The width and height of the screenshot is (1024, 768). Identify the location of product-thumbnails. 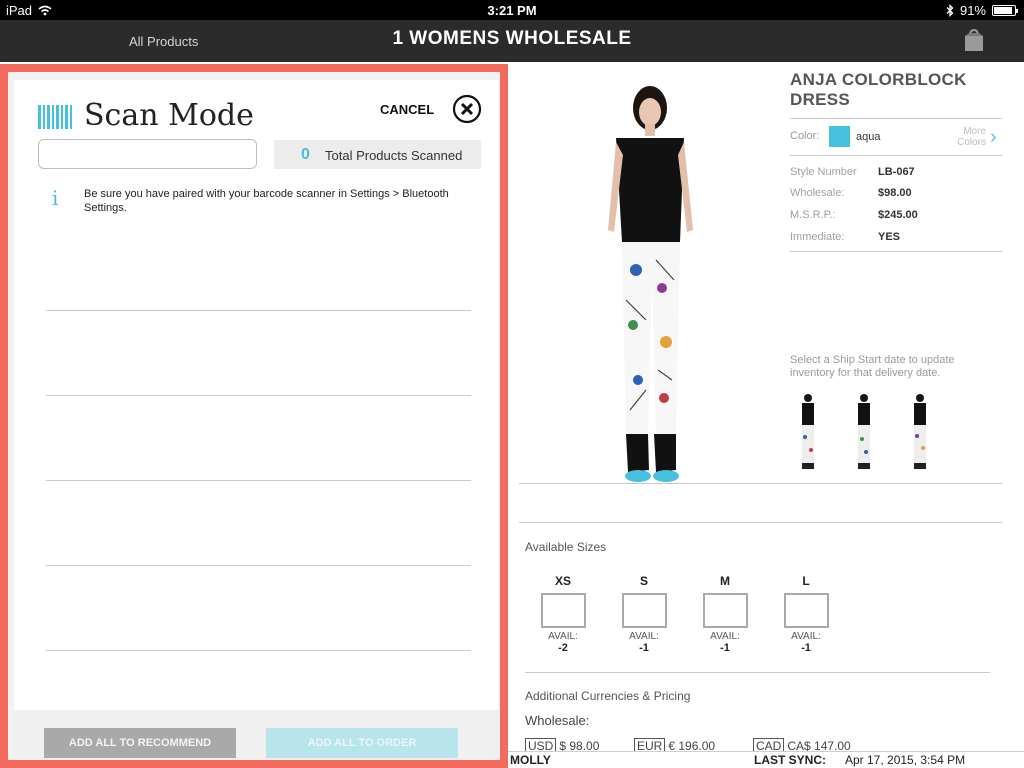
(876, 432).